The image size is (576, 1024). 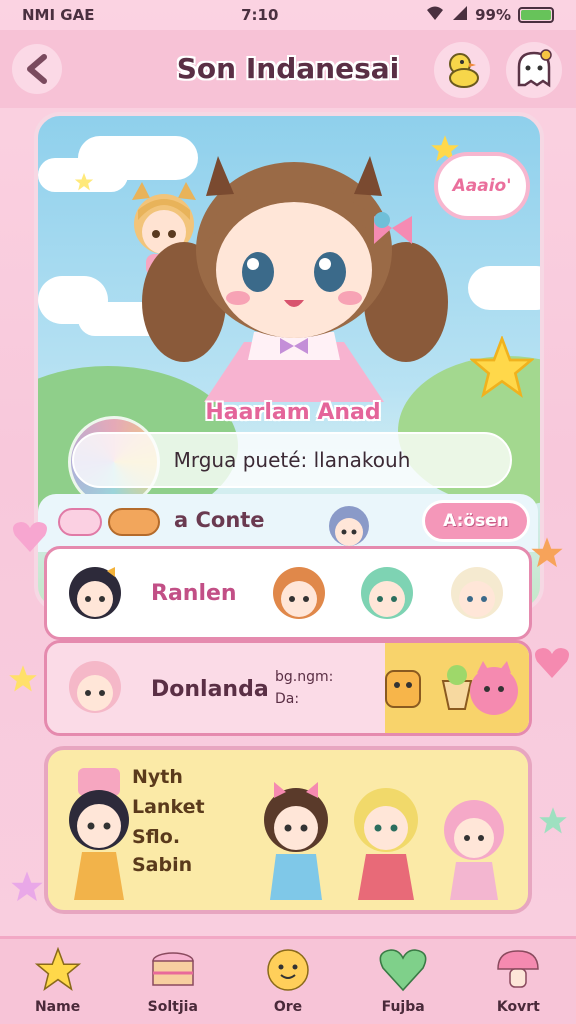 What do you see at coordinates (288, 69) in the screenshot?
I see `app-header: Son Indanesai` at bounding box center [288, 69].